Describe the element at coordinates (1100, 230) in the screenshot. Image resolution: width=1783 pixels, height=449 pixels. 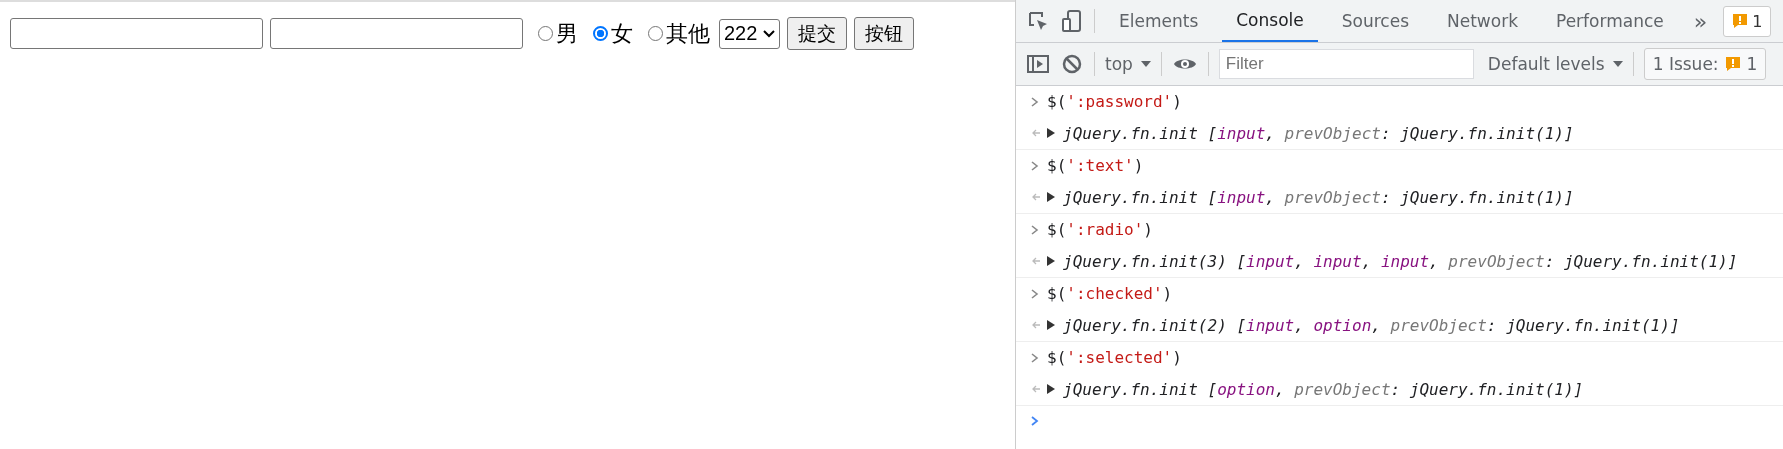
I see `console-command: $(':radio')` at that location.